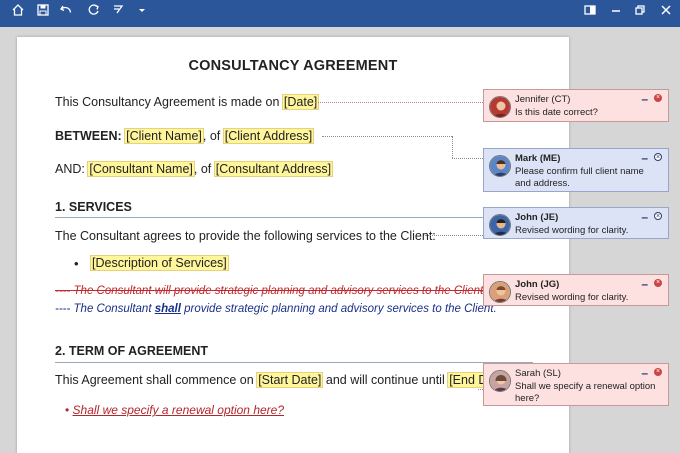  I want to click on services-line: [Description of Services], so click(159, 263).